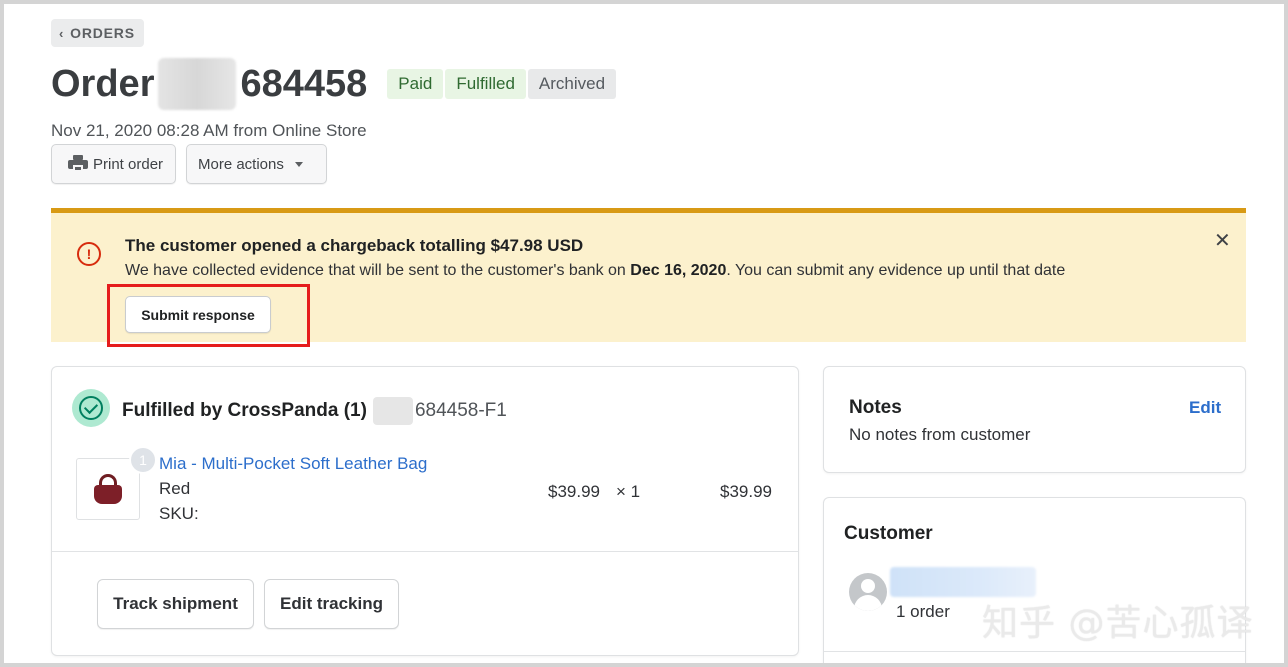 The height and width of the screenshot is (667, 1288). I want to click on check-circle-icon, so click(91, 408).